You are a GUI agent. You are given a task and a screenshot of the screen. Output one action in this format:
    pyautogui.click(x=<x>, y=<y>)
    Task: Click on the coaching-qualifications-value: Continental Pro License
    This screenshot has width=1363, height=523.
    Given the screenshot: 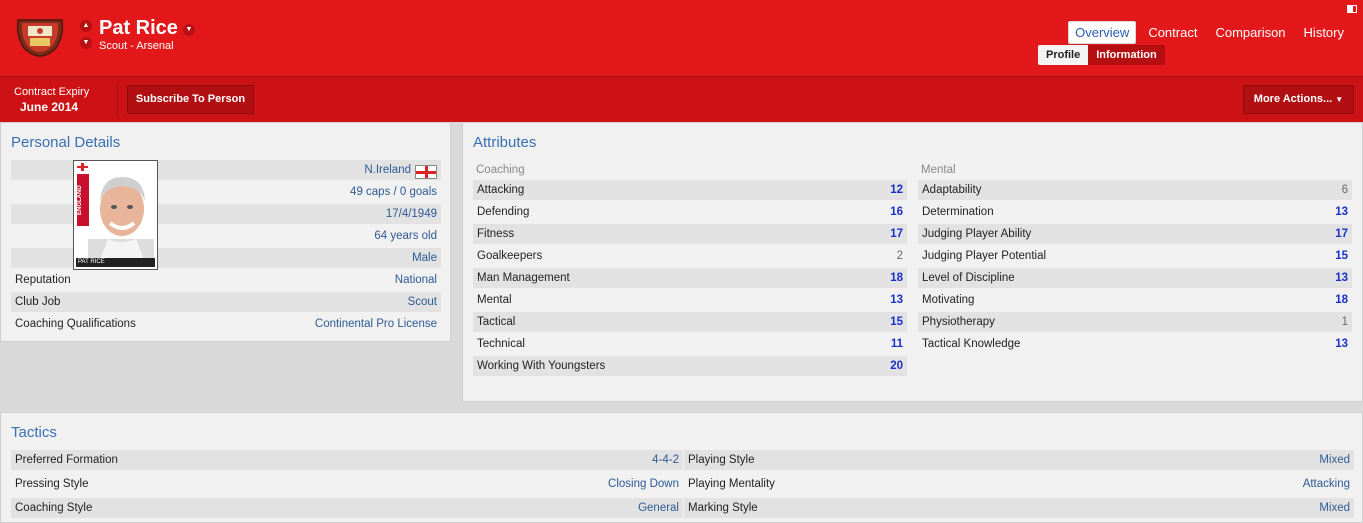 What is the action you would take?
    pyautogui.click(x=375, y=324)
    